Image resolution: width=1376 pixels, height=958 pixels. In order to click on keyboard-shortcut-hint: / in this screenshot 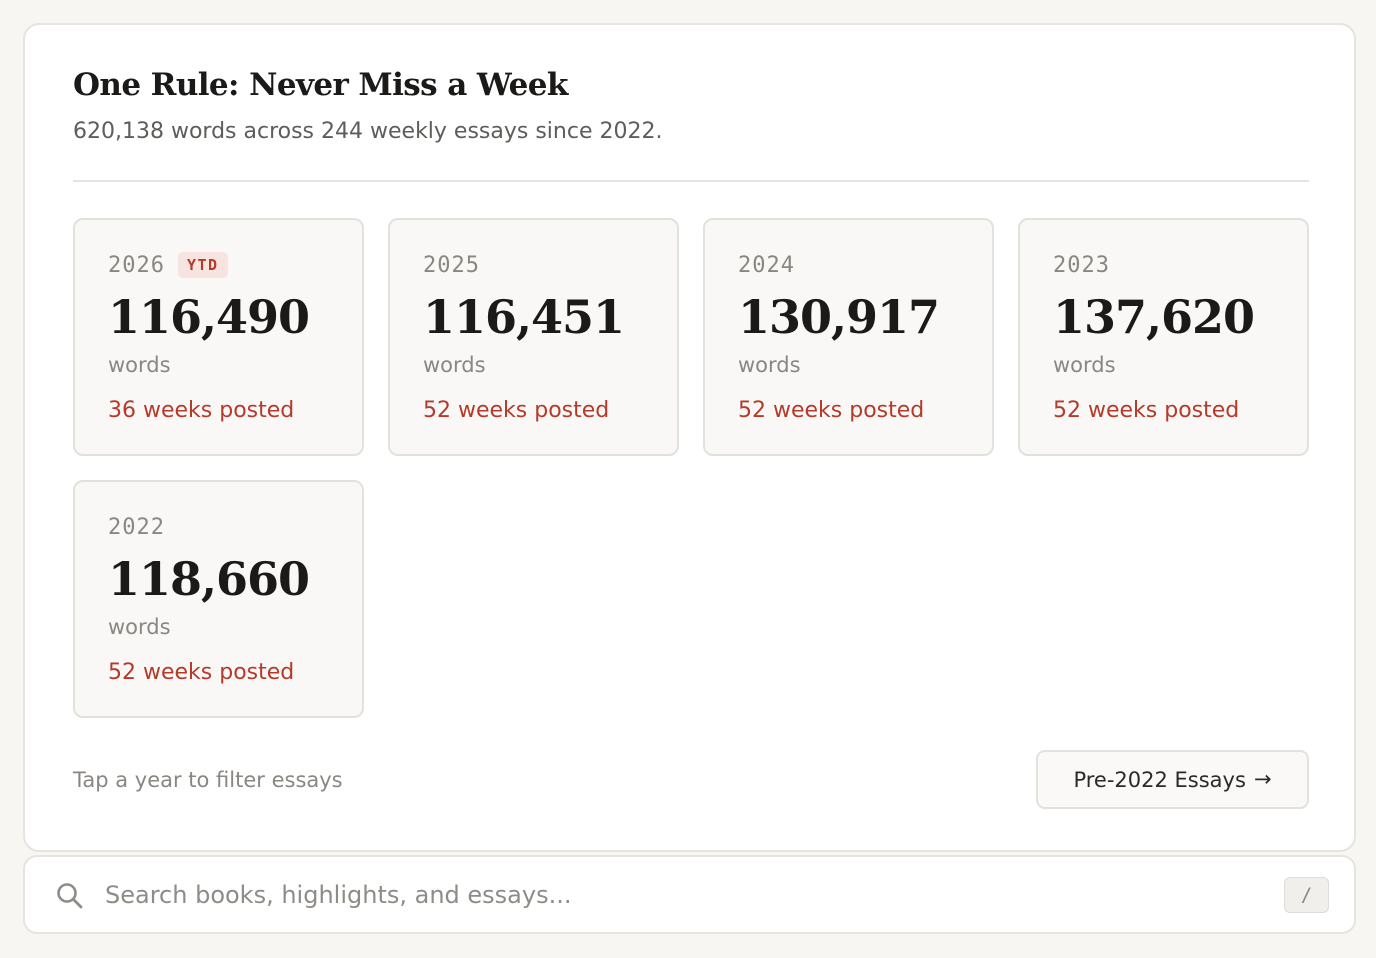, I will do `click(1306, 895)`.